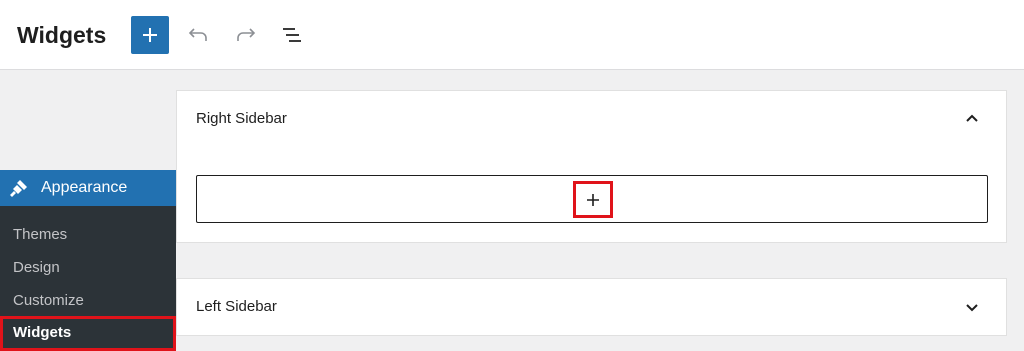 The width and height of the screenshot is (1024, 351). What do you see at coordinates (19, 188) in the screenshot?
I see `paintbrush-icon` at bounding box center [19, 188].